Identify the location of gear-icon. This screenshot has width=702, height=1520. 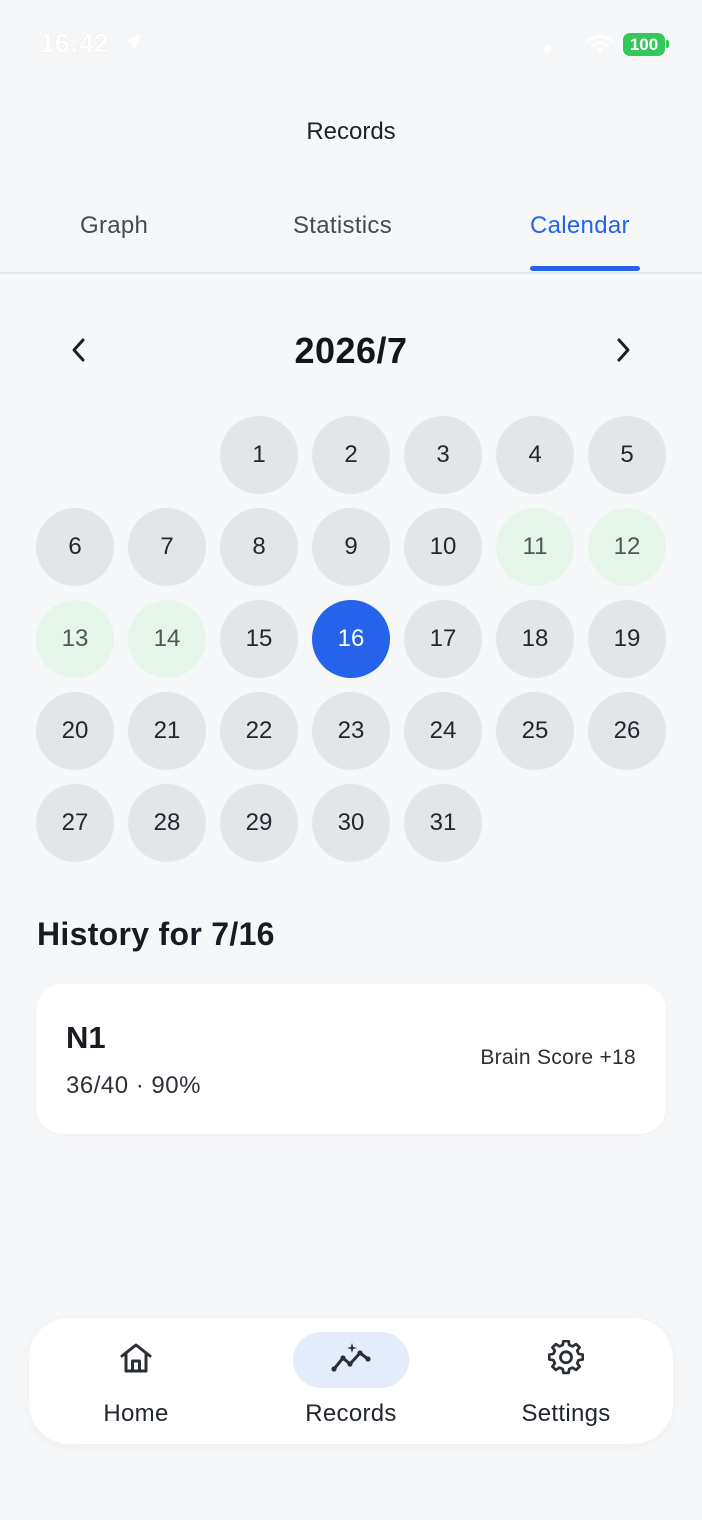
(566, 1360).